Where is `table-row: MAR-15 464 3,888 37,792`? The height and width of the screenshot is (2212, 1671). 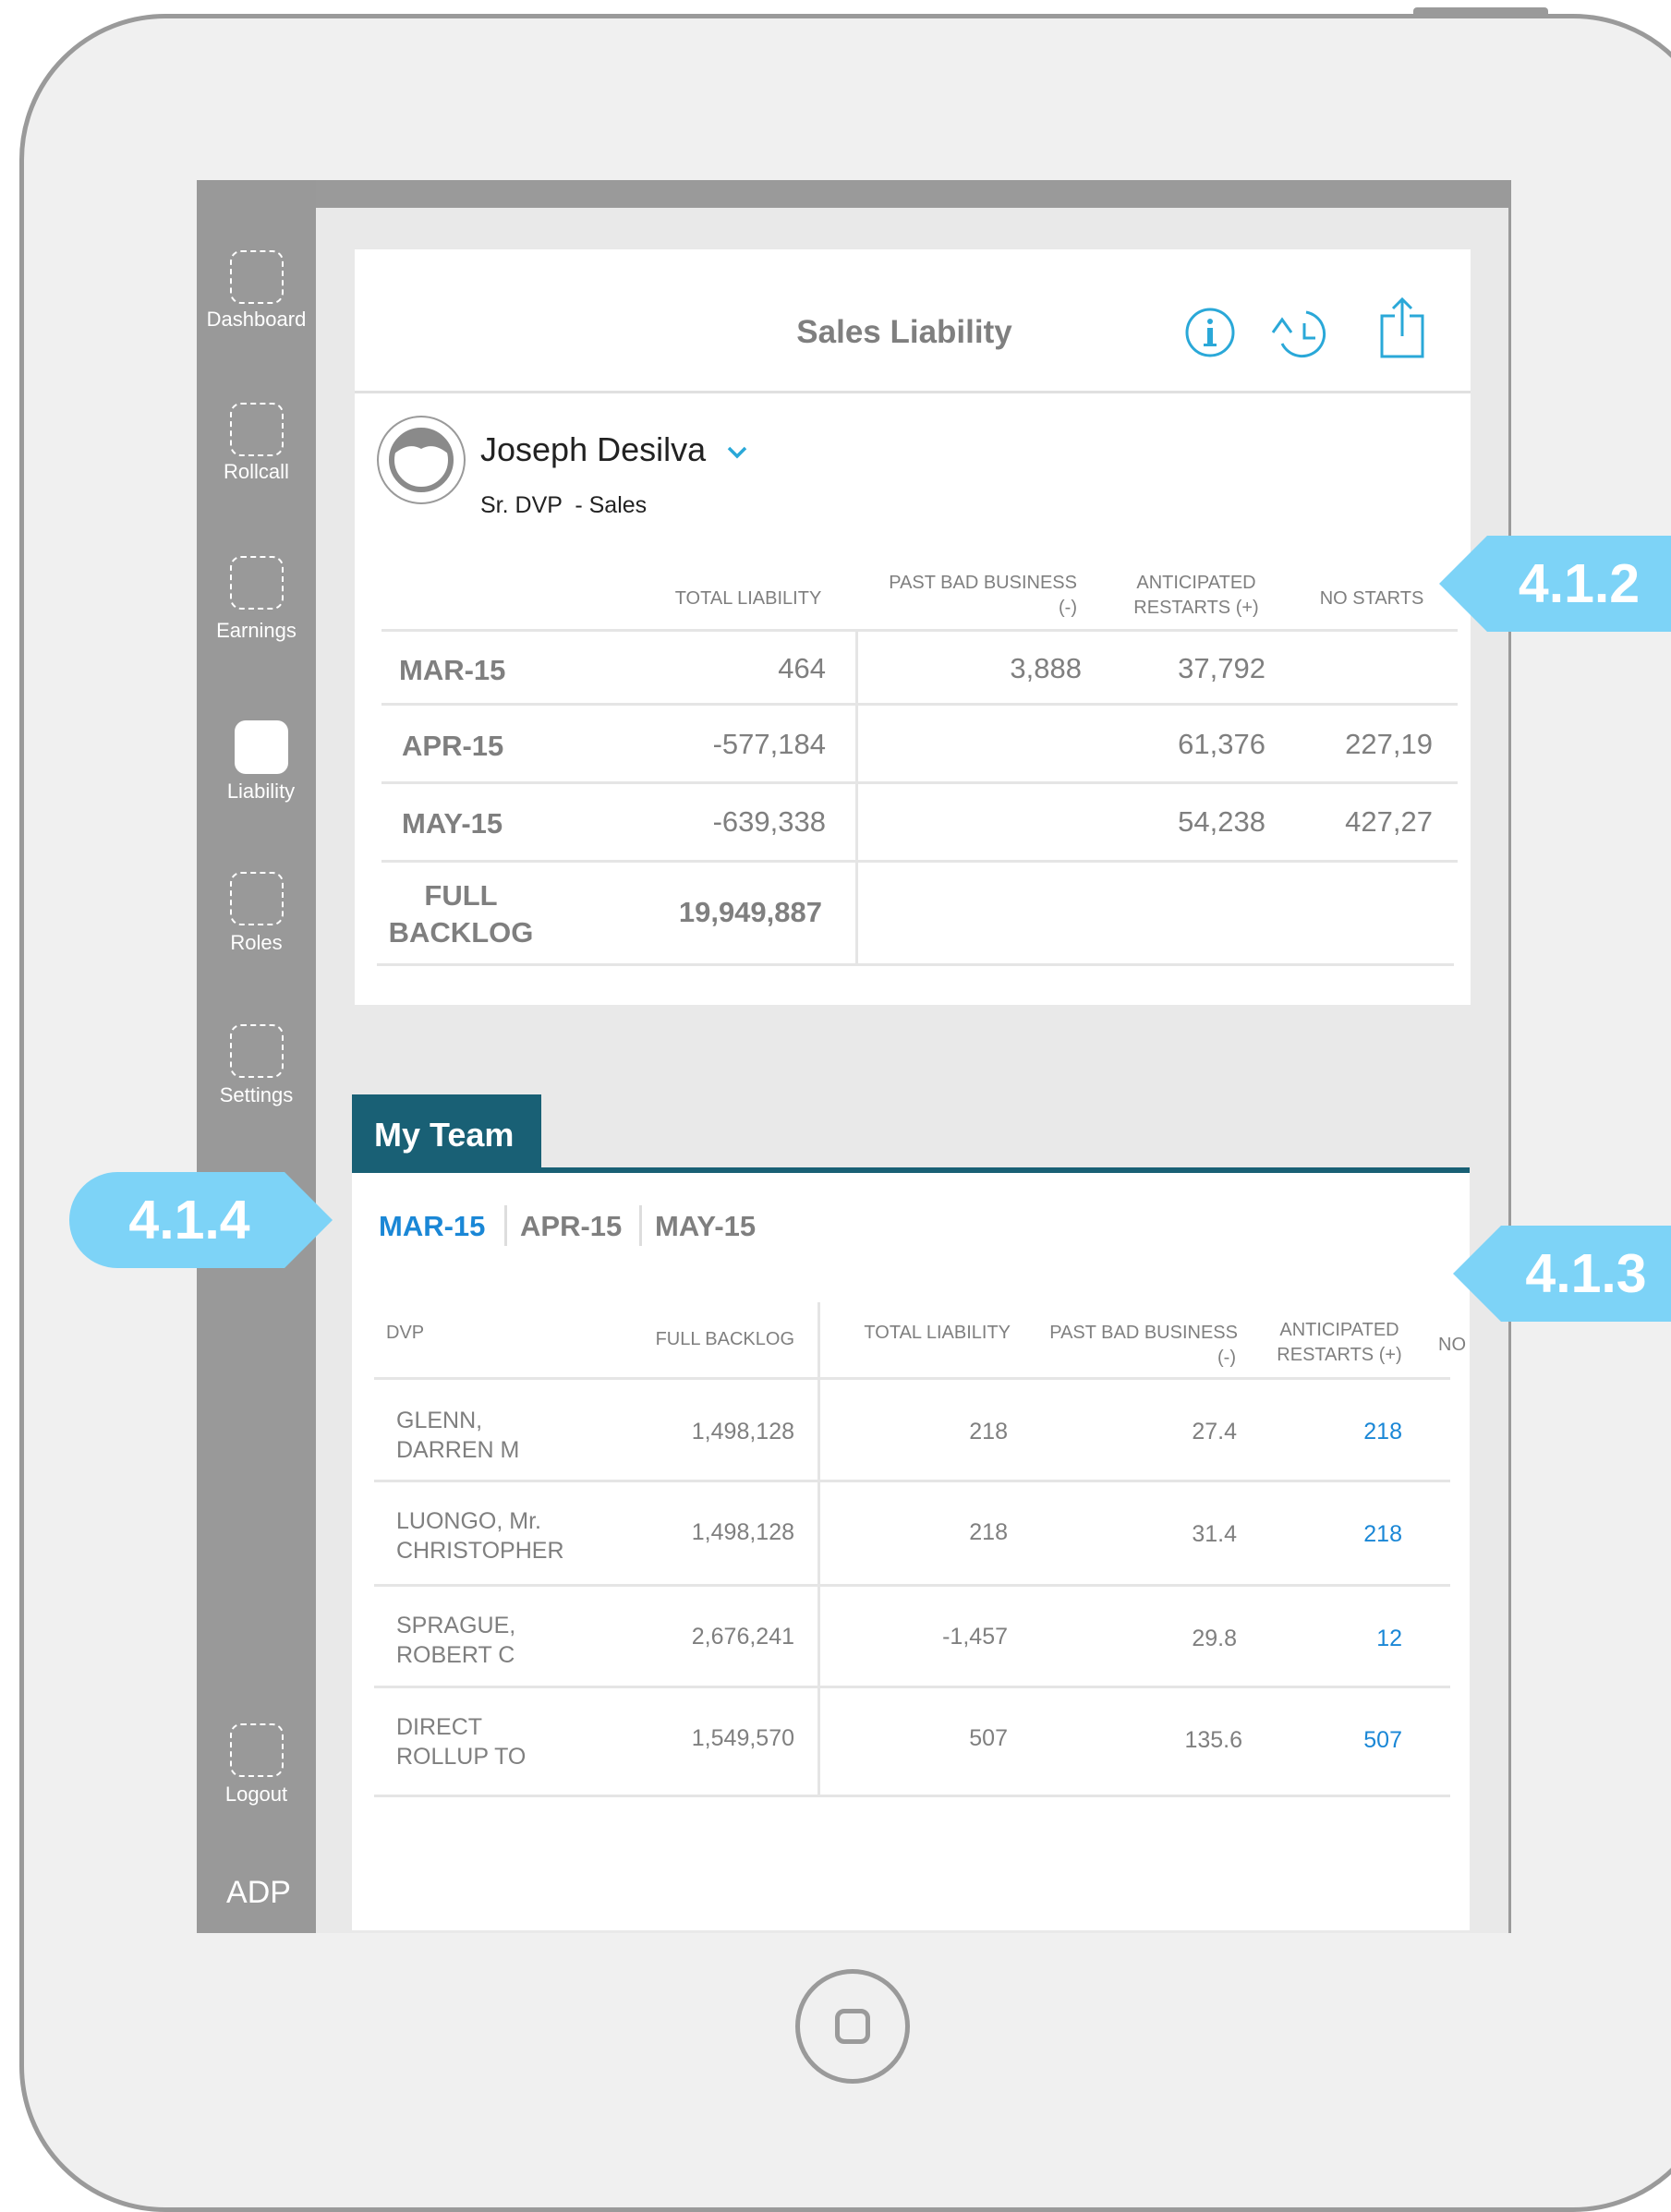
table-row: MAR-15 464 3,888 37,792 is located at coordinates (919, 668).